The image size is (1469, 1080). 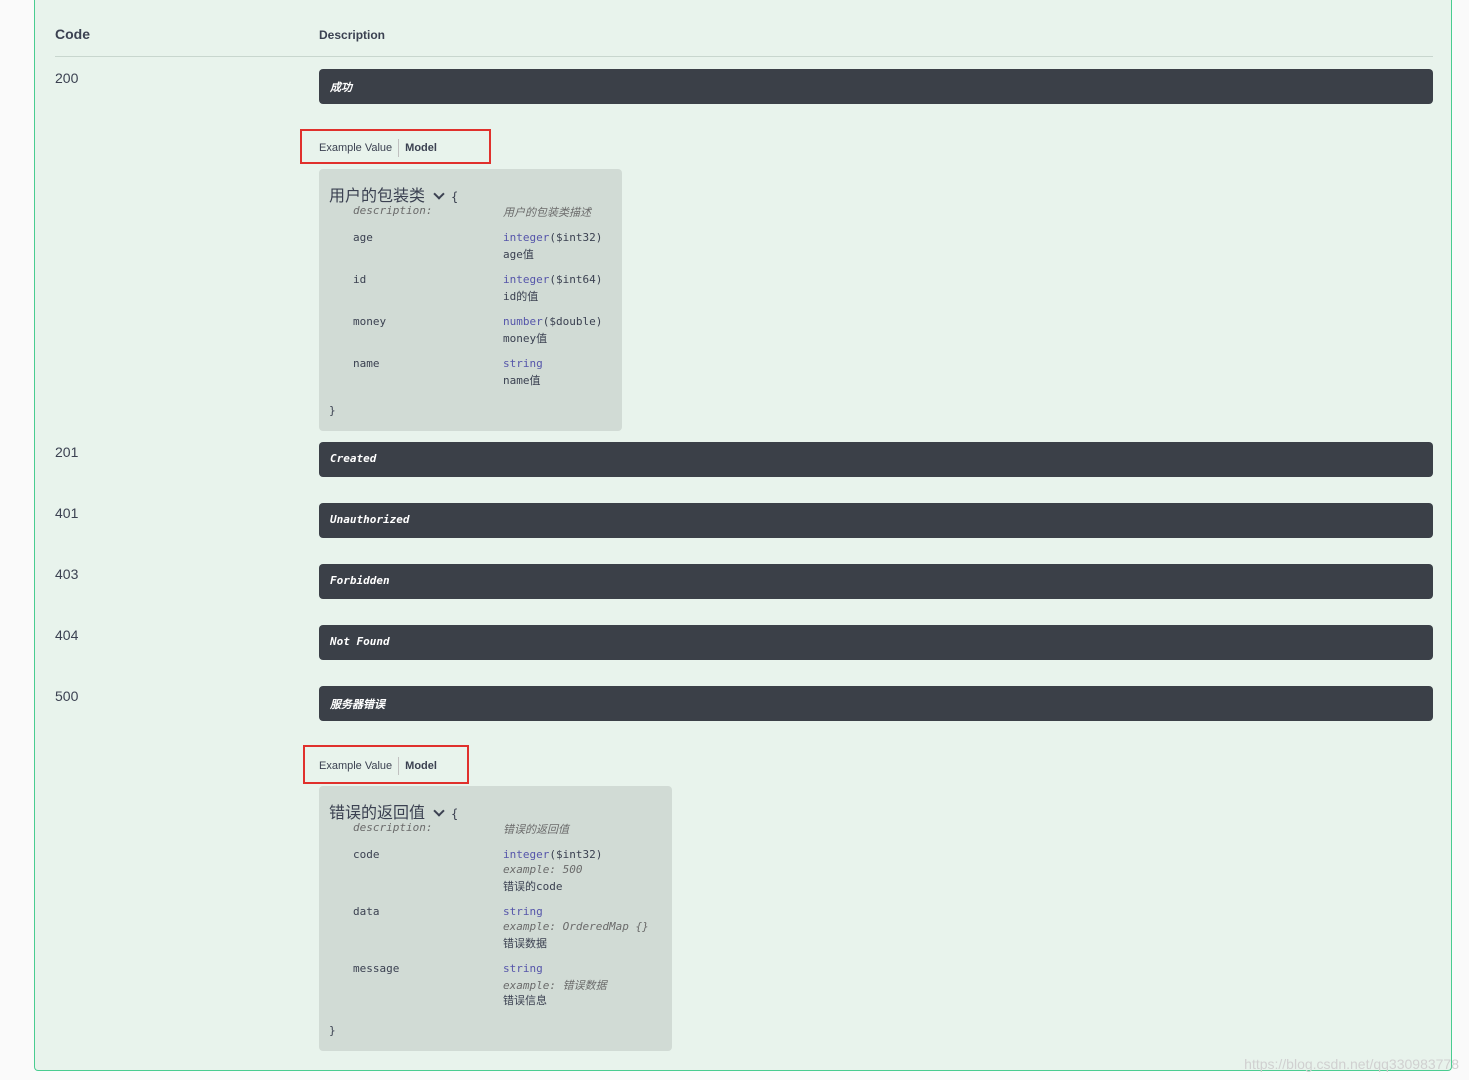 What do you see at coordinates (67, 513) in the screenshot?
I see `response-code-401: 401` at bounding box center [67, 513].